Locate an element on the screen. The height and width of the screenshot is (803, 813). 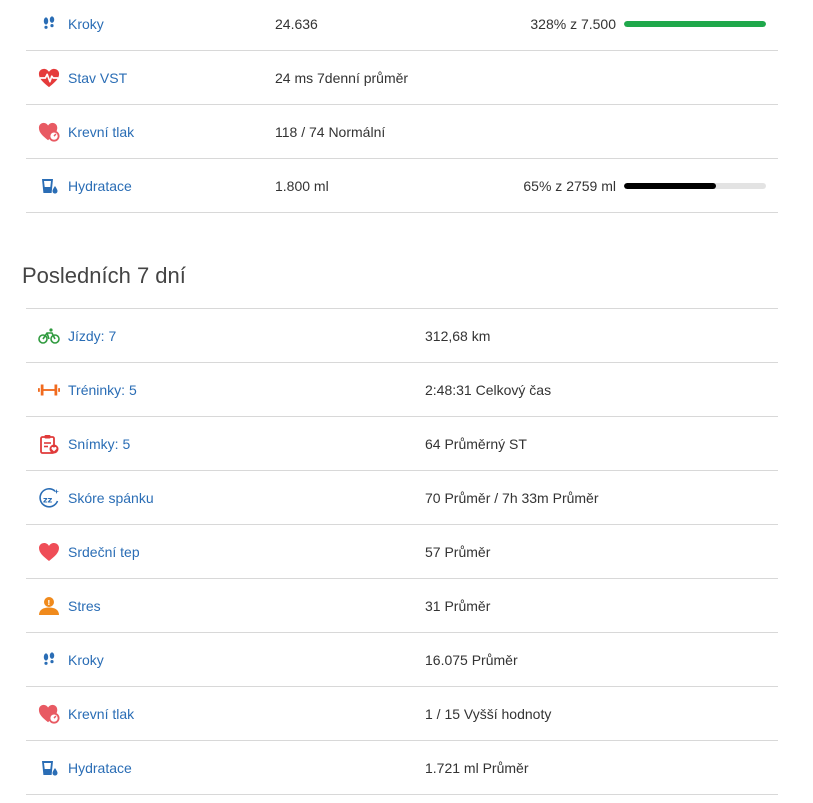
steps-goal: 328% z 7.500 is located at coordinates (648, 24).